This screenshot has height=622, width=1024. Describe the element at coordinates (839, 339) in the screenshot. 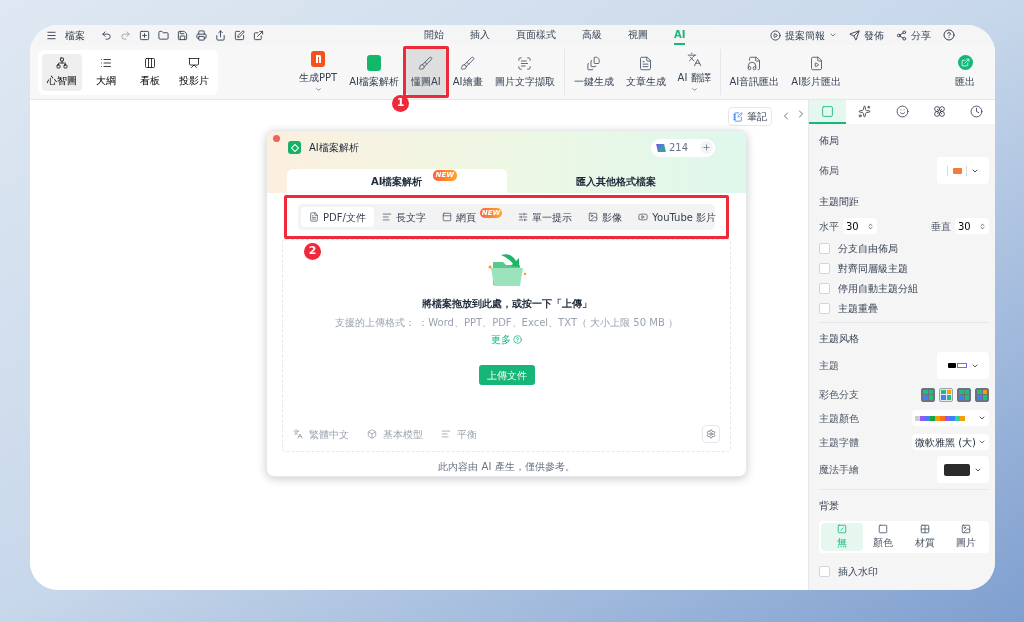

I see `section-title: 主題风格` at that location.